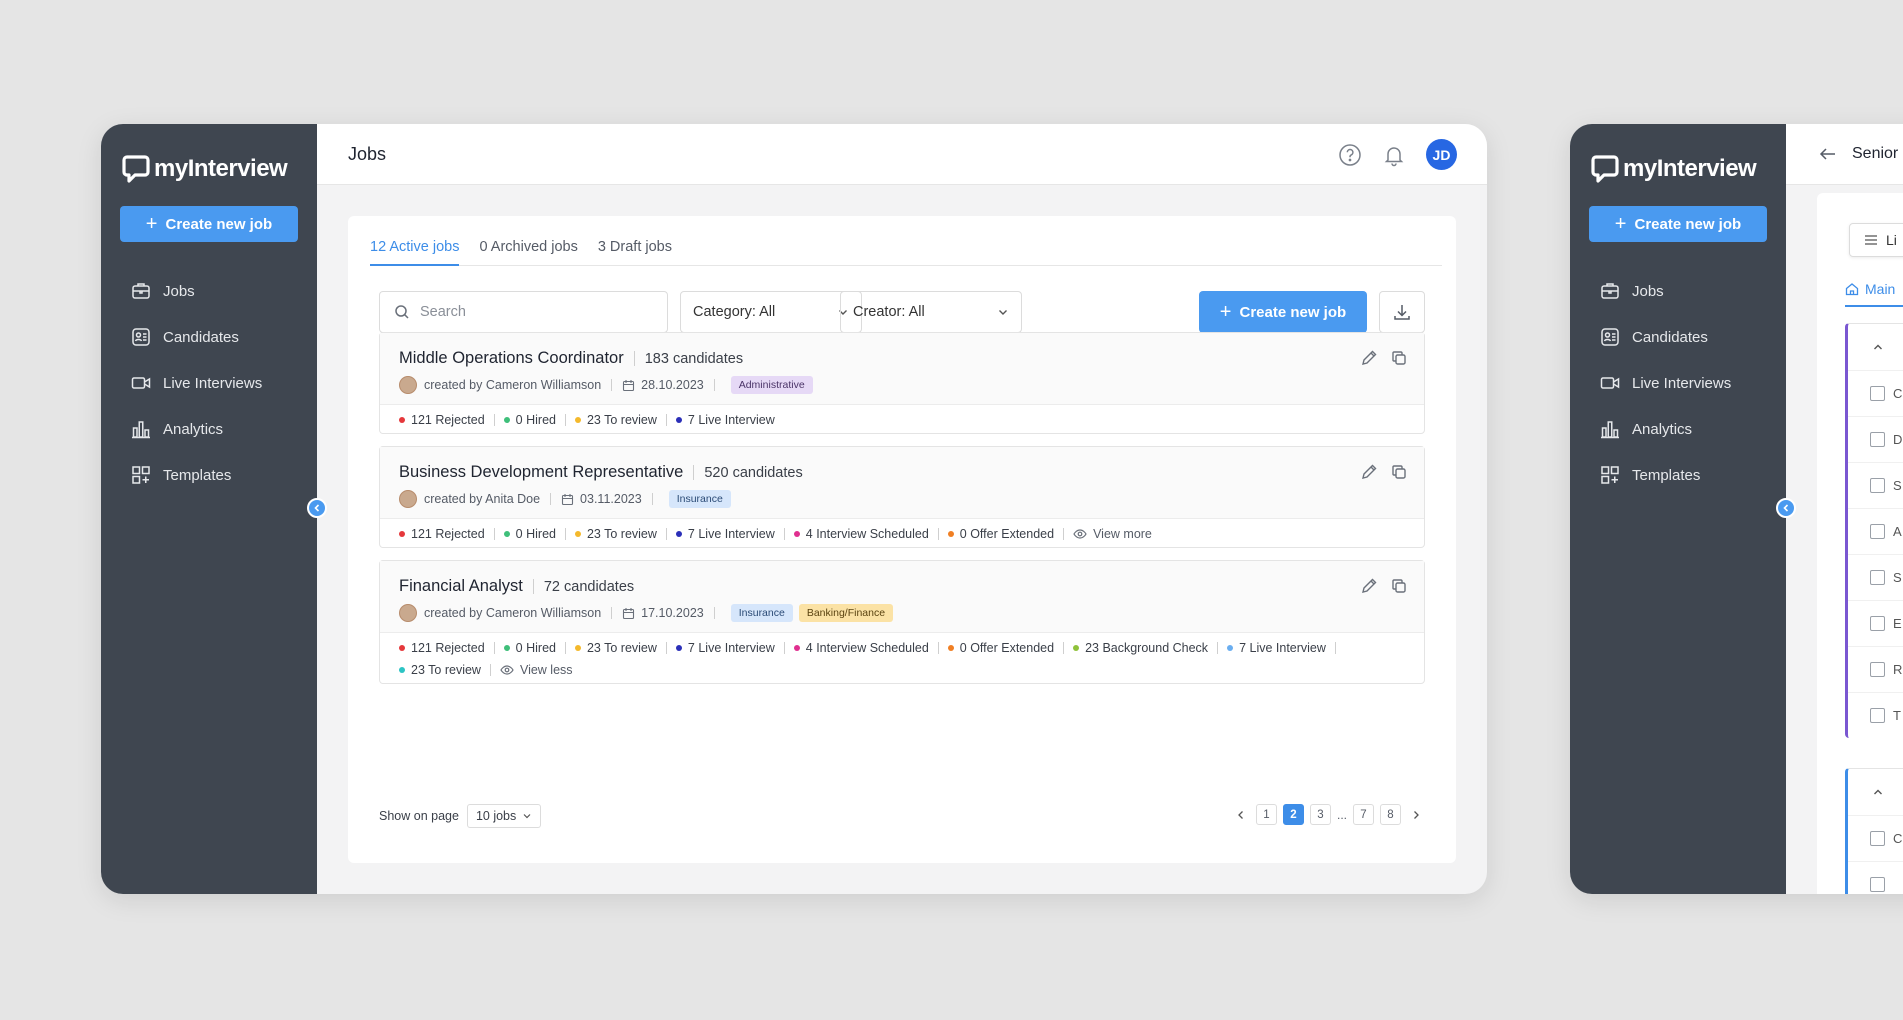  Describe the element at coordinates (1390, 814) in the screenshot. I see `page-button: 8` at that location.